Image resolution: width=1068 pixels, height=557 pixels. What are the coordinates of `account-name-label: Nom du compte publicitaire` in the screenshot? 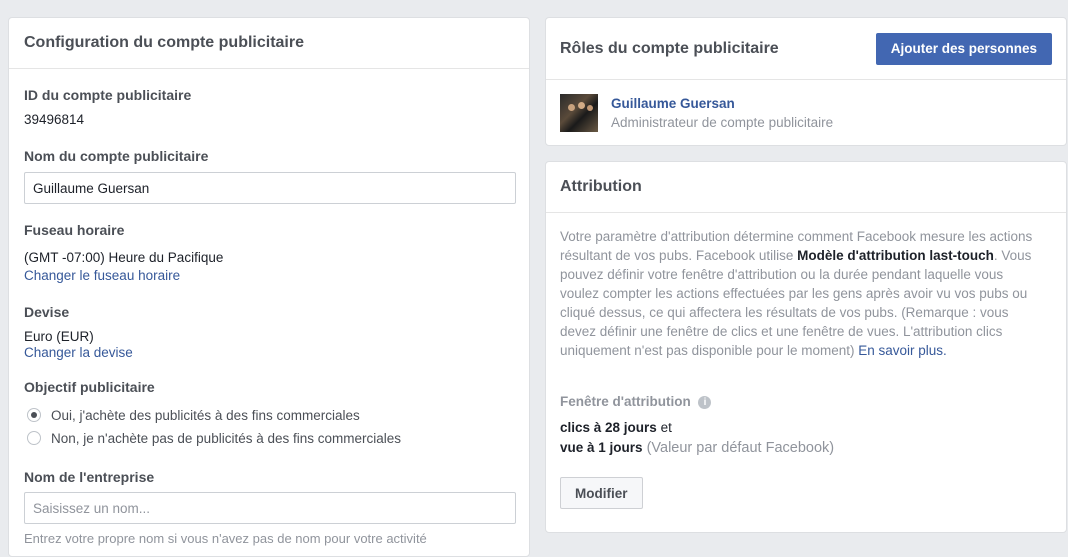 It's located at (116, 156).